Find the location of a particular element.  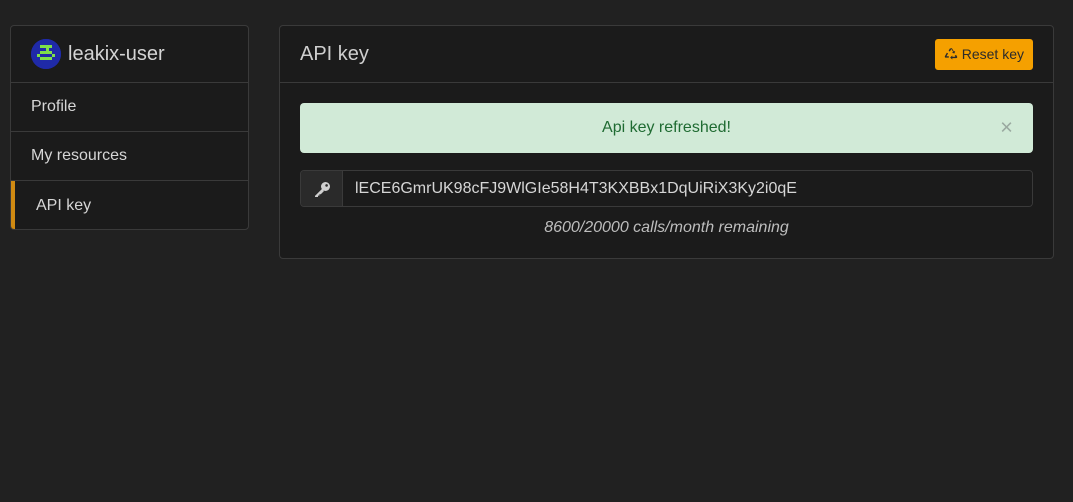

alert-message: Api key refreshed! is located at coordinates (666, 127).